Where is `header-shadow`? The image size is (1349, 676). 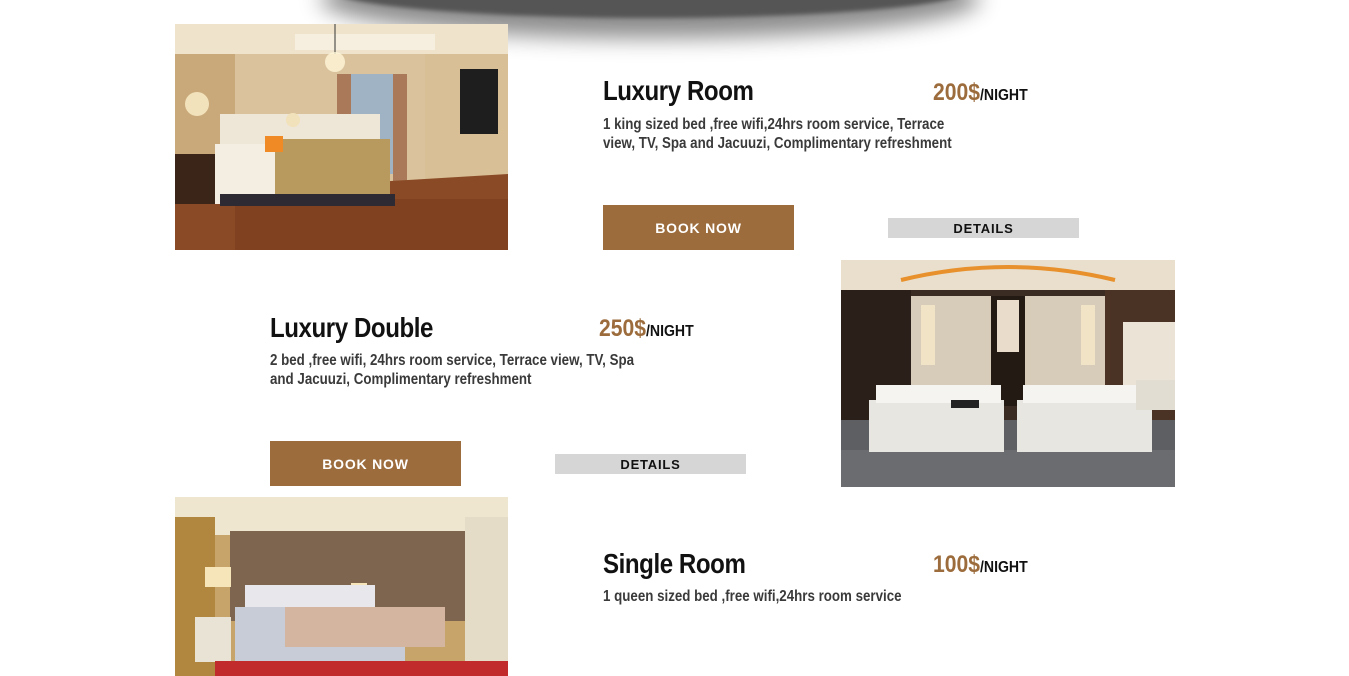 header-shadow is located at coordinates (650, 9).